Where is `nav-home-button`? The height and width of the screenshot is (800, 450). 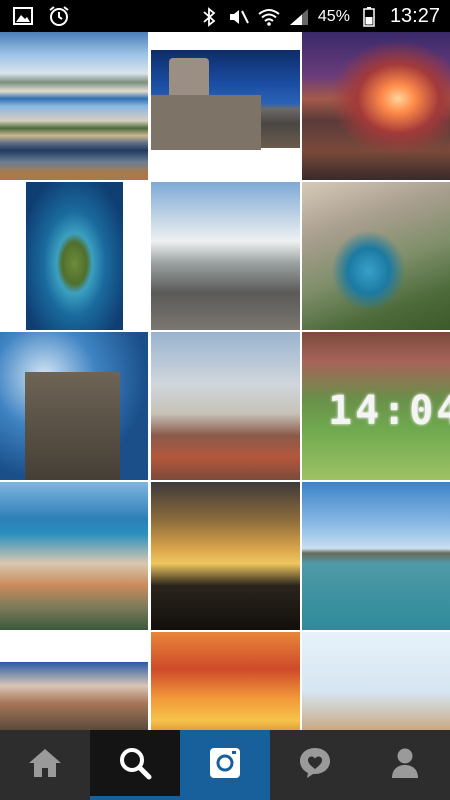
nav-home-button is located at coordinates (45, 765).